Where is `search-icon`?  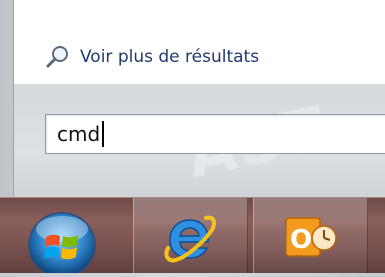 search-icon is located at coordinates (58, 57).